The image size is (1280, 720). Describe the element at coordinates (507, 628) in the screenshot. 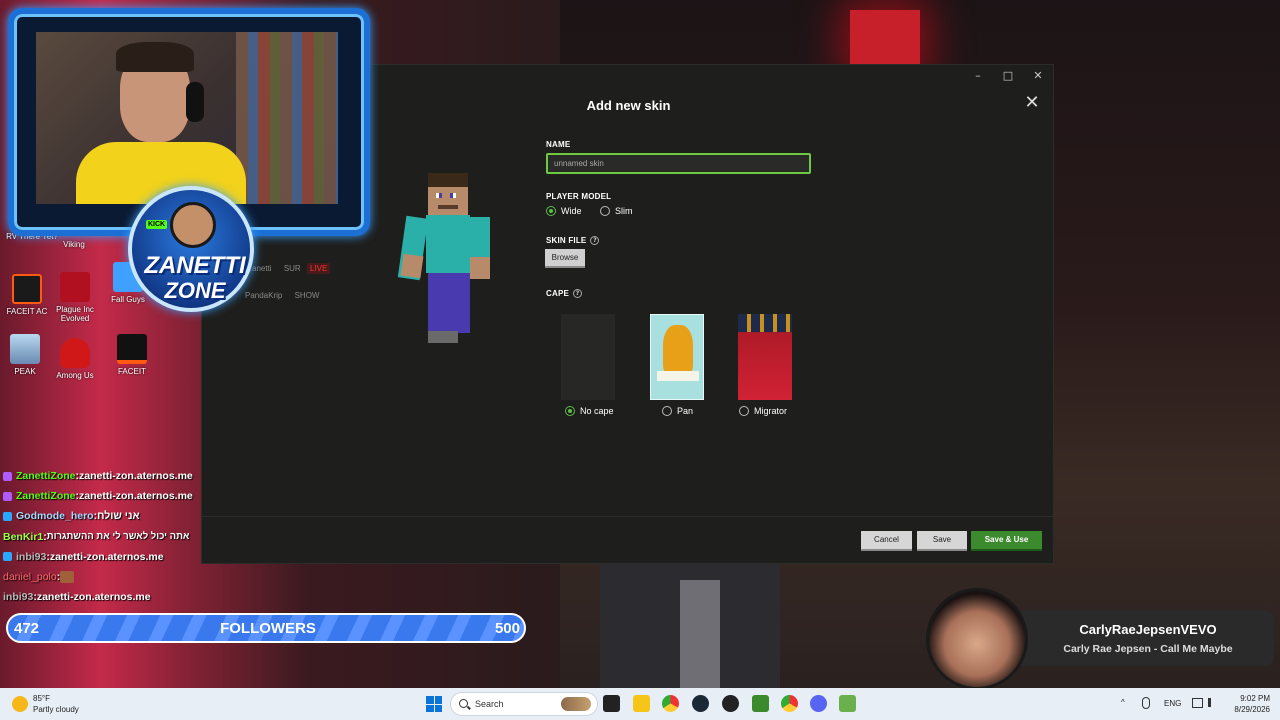

I see `followers-goal: 500` at that location.